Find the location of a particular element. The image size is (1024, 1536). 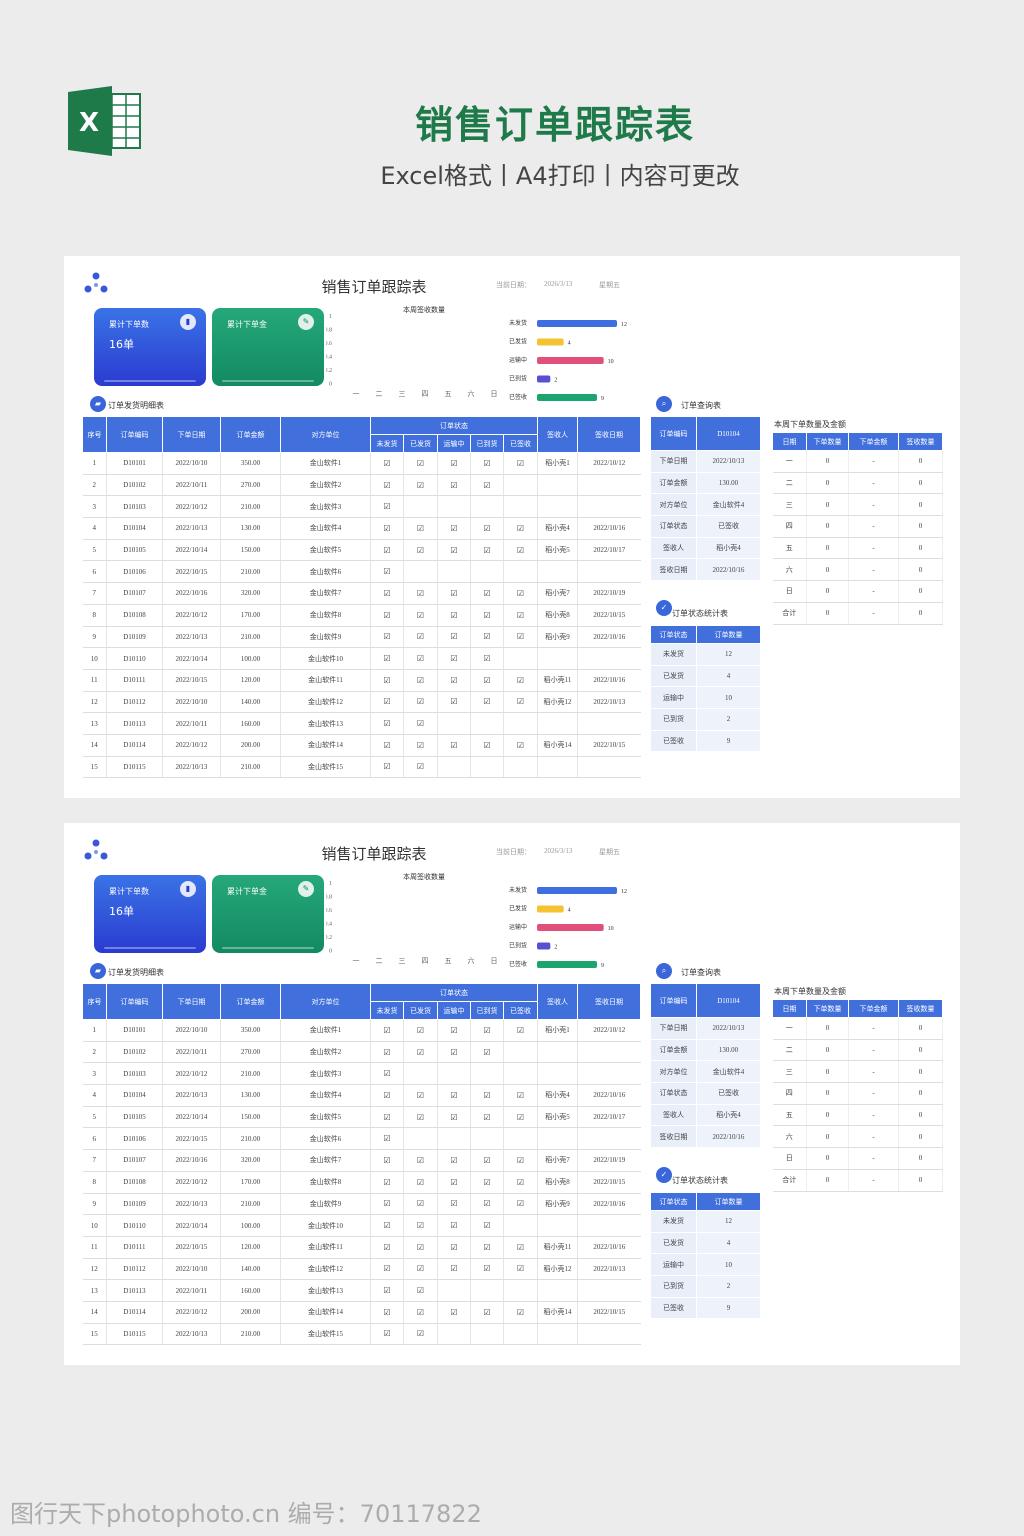

query-code-input: D10104 is located at coordinates (728, 1000).